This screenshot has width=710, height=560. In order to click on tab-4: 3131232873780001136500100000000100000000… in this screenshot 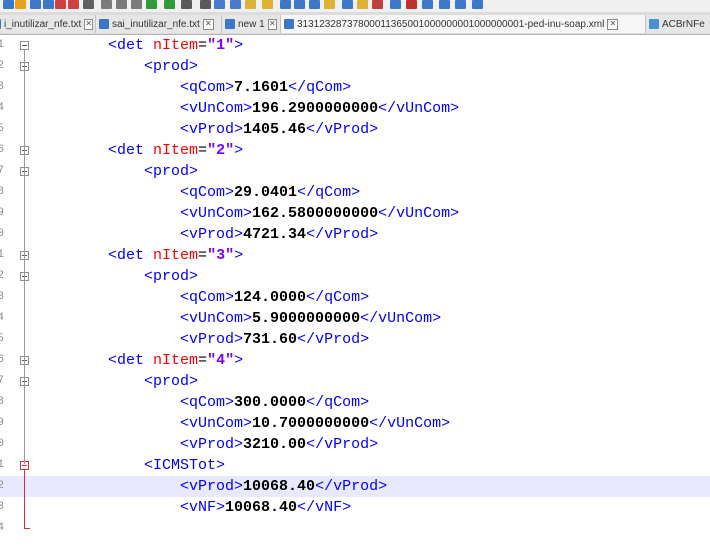, I will do `click(463, 24)`.